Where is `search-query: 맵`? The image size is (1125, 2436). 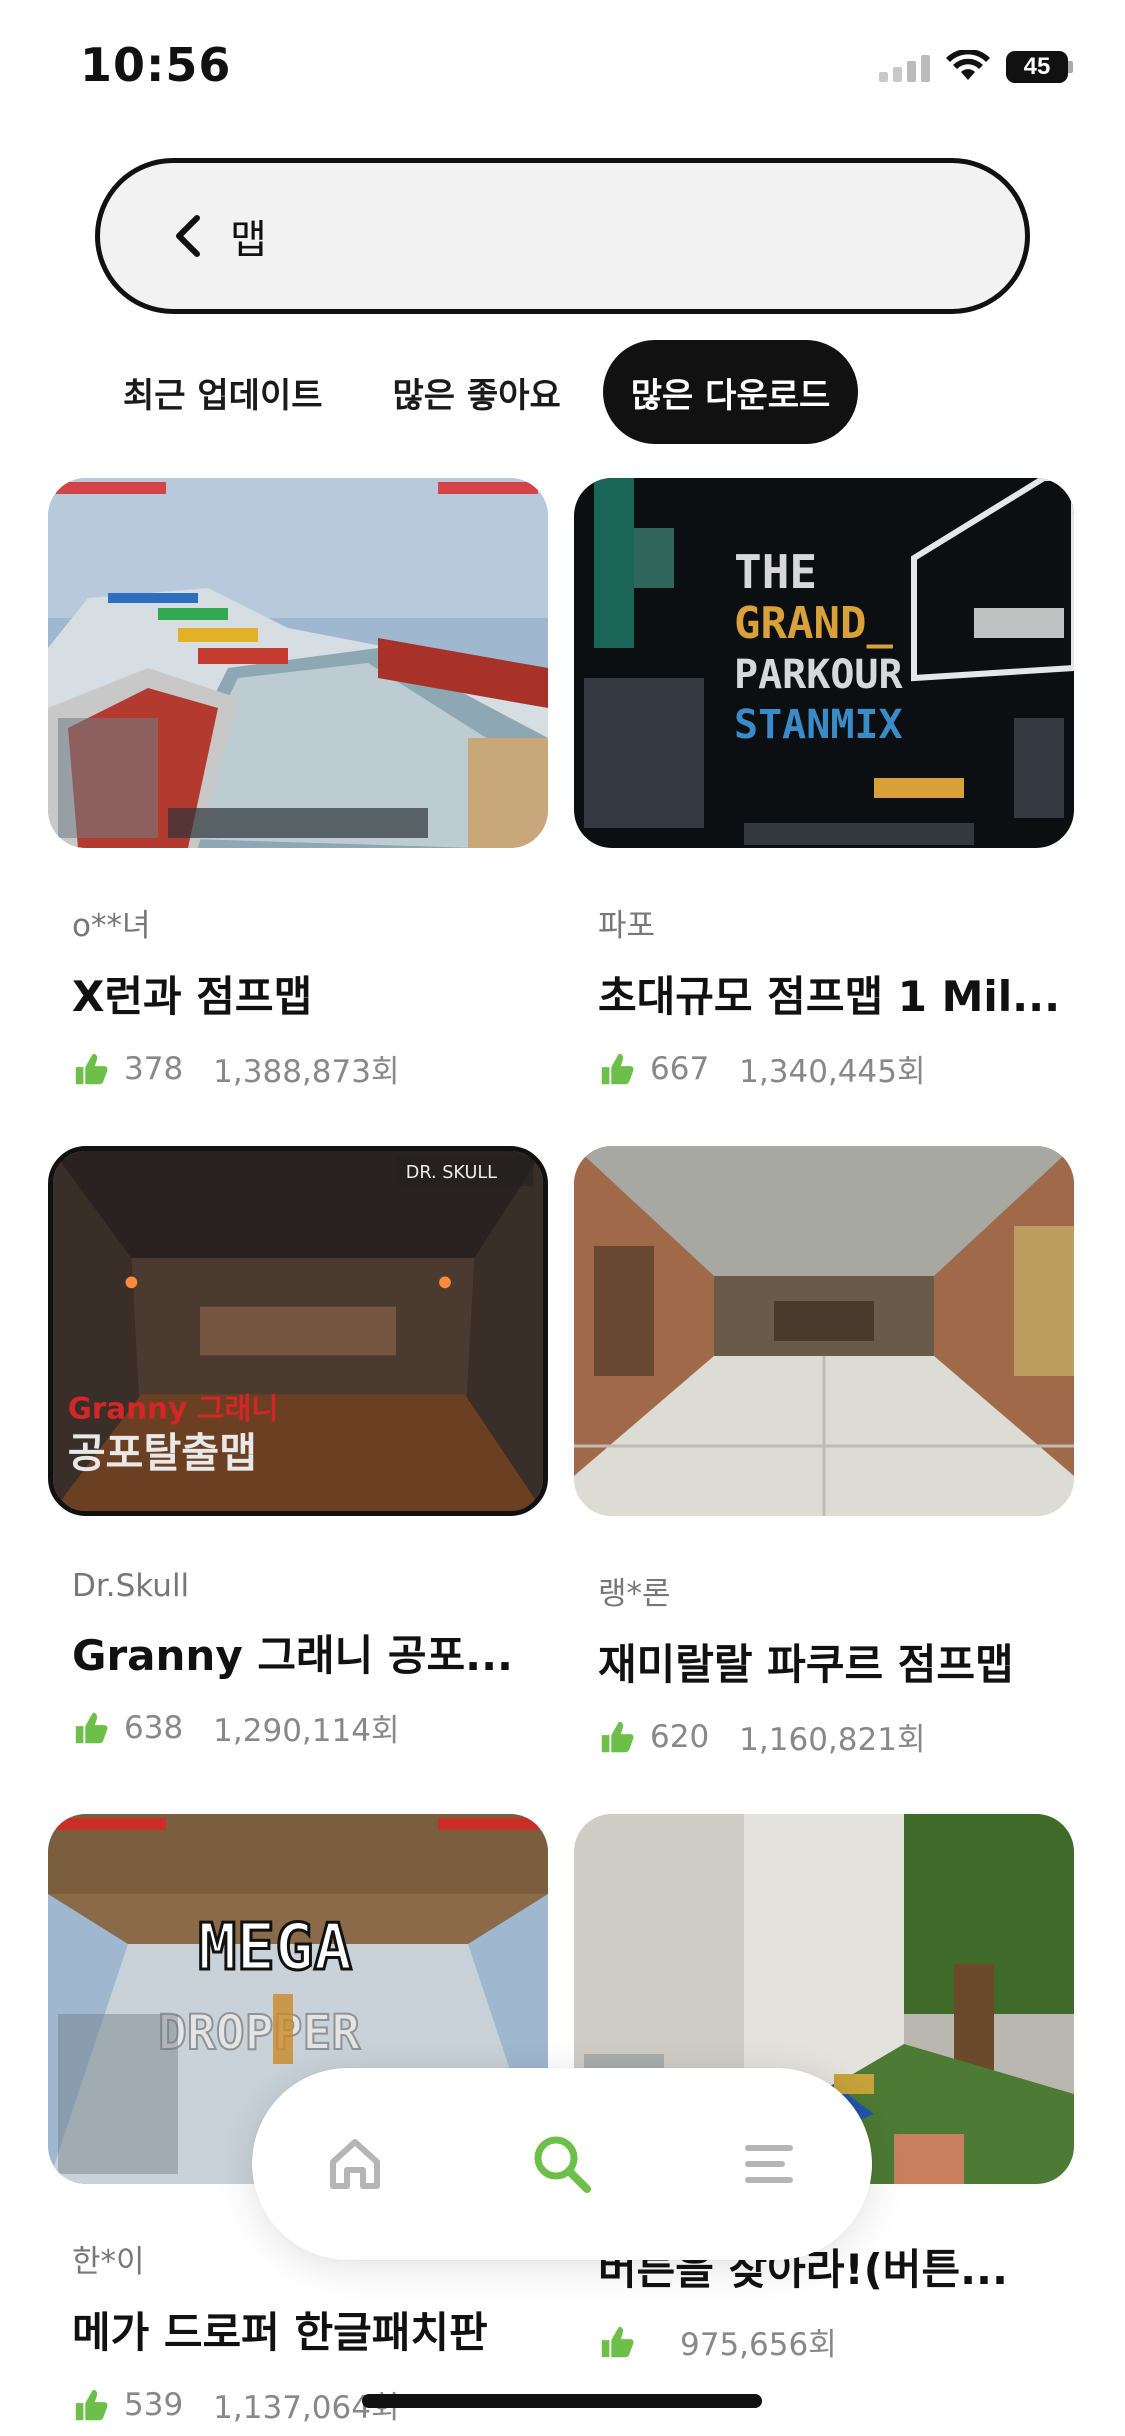
search-query: 맵 is located at coordinates (248, 236).